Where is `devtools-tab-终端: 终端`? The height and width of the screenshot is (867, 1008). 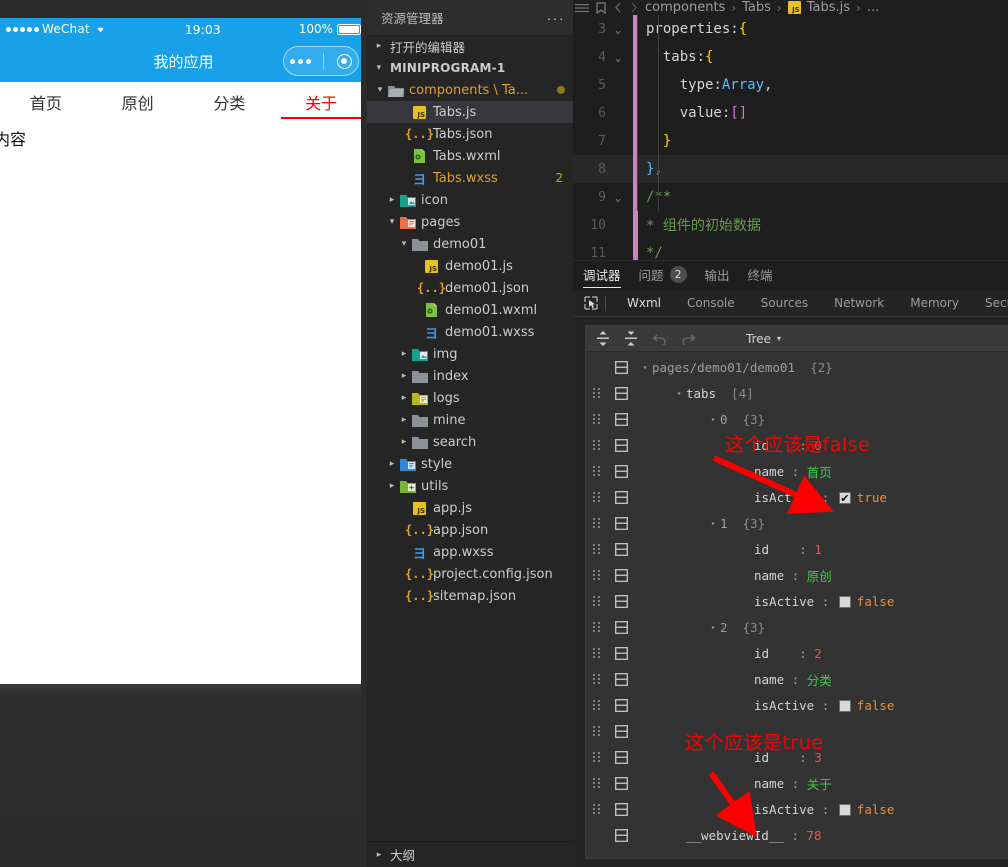 devtools-tab-终端: 终端 is located at coordinates (760, 276).